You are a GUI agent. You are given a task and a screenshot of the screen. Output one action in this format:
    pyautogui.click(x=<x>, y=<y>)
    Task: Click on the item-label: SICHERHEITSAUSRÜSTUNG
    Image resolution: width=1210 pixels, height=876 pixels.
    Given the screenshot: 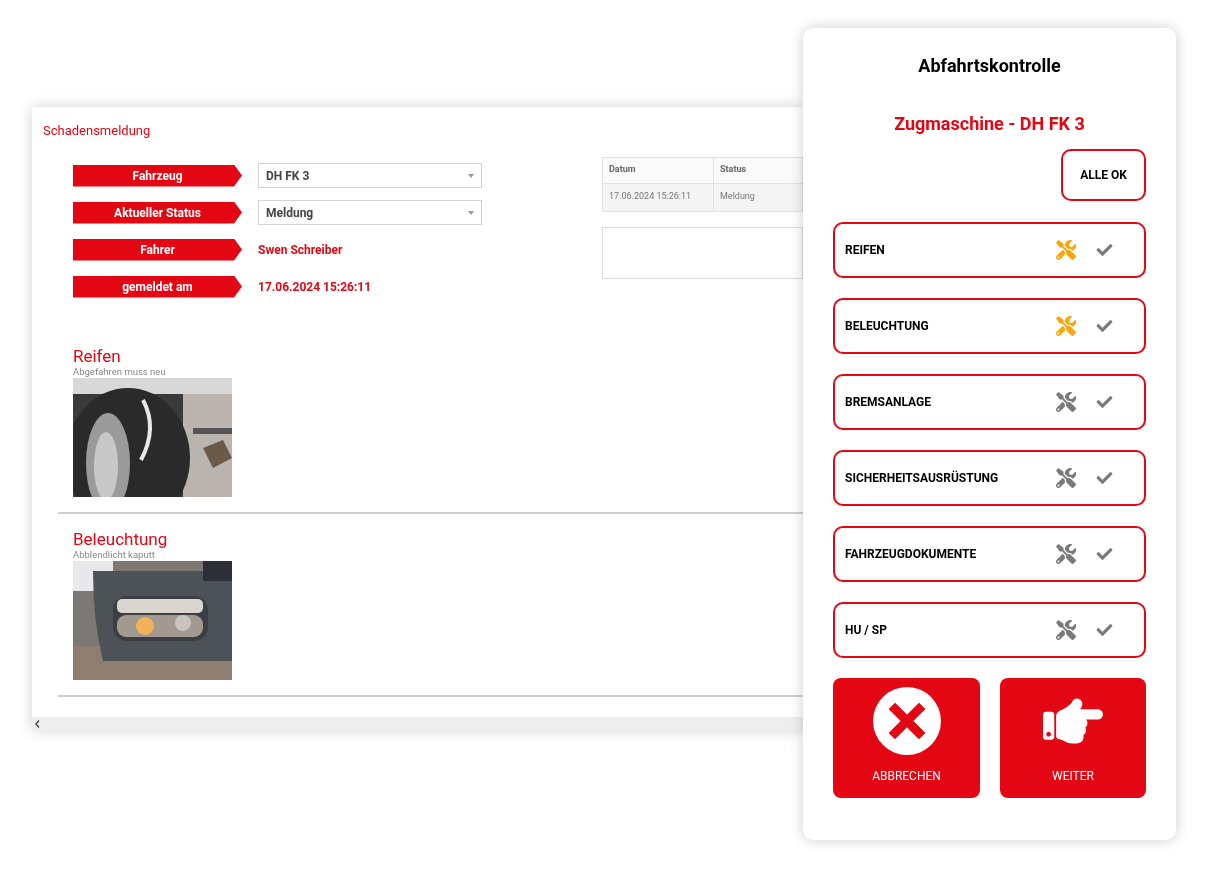 What is the action you would take?
    pyautogui.click(x=922, y=478)
    